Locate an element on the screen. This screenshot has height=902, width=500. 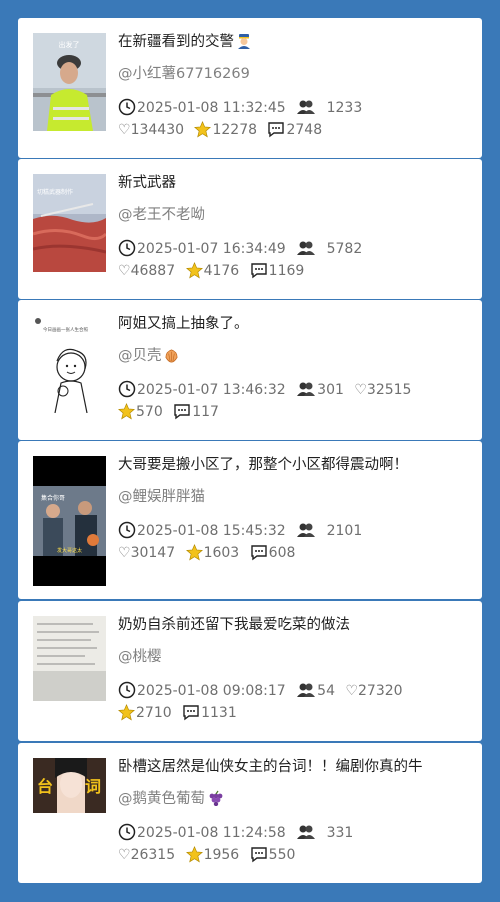
post-title: 新式武器 is located at coordinates (296, 183).